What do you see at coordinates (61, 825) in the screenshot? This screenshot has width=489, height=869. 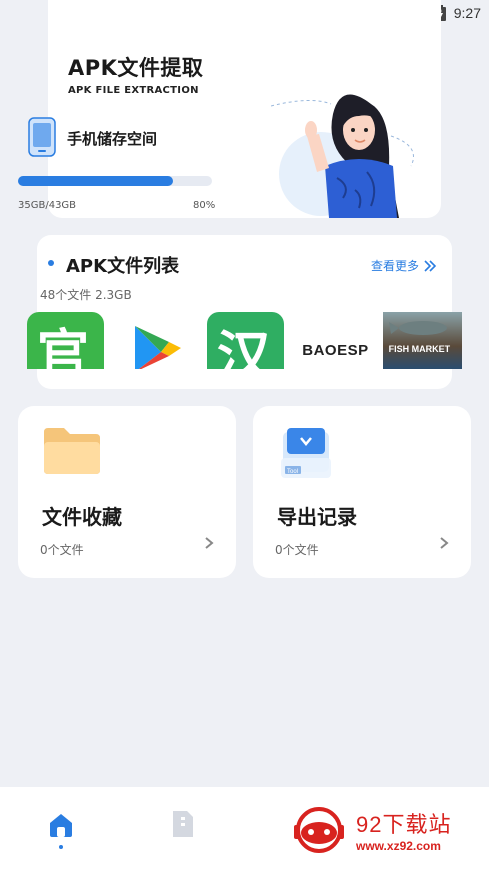 I see `home-icon` at bounding box center [61, 825].